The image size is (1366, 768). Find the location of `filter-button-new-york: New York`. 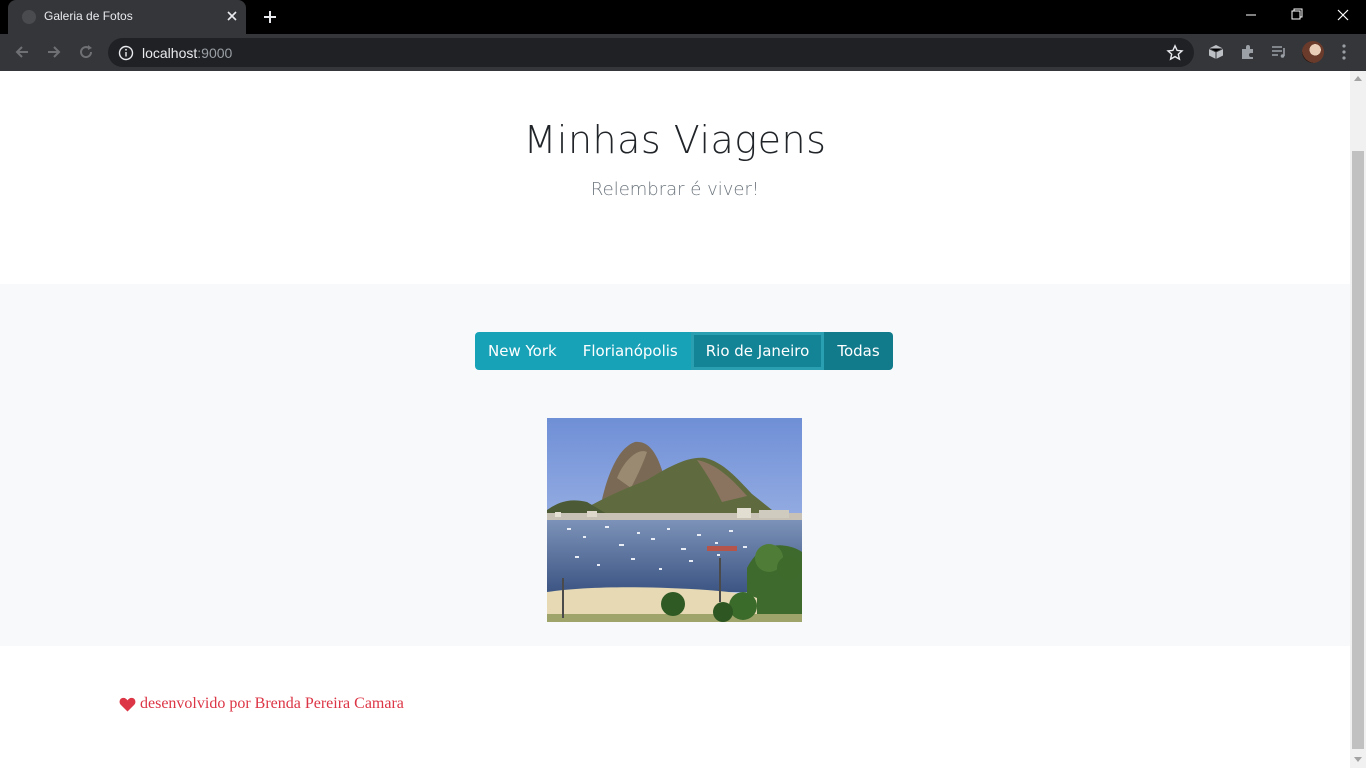

filter-button-new-york: New York is located at coordinates (522, 351).